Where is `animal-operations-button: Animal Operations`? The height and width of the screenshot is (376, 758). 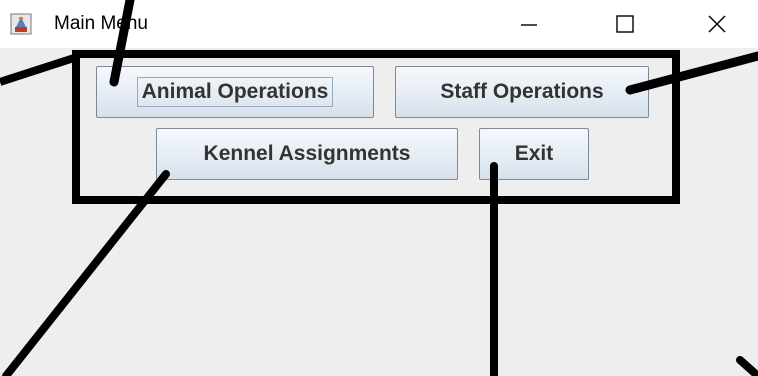 animal-operations-button: Animal Operations is located at coordinates (235, 92).